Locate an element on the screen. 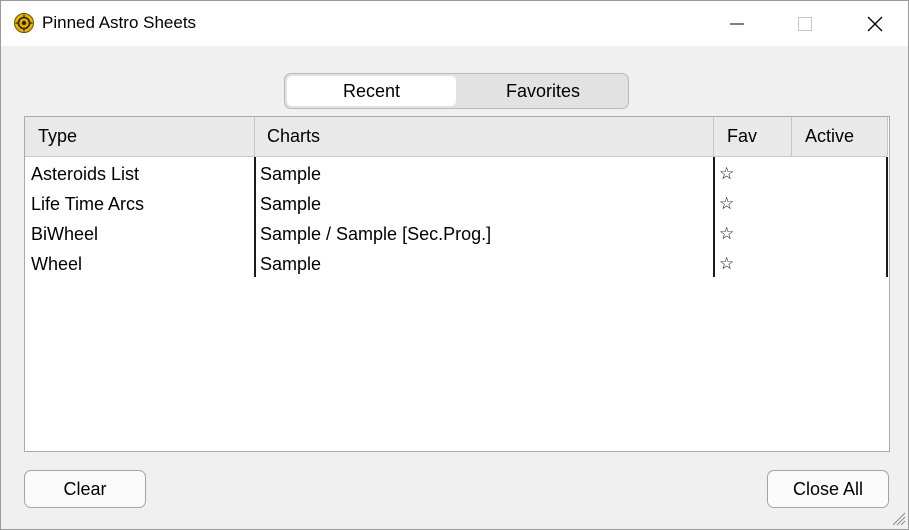  astro-app-icon is located at coordinates (24, 23).